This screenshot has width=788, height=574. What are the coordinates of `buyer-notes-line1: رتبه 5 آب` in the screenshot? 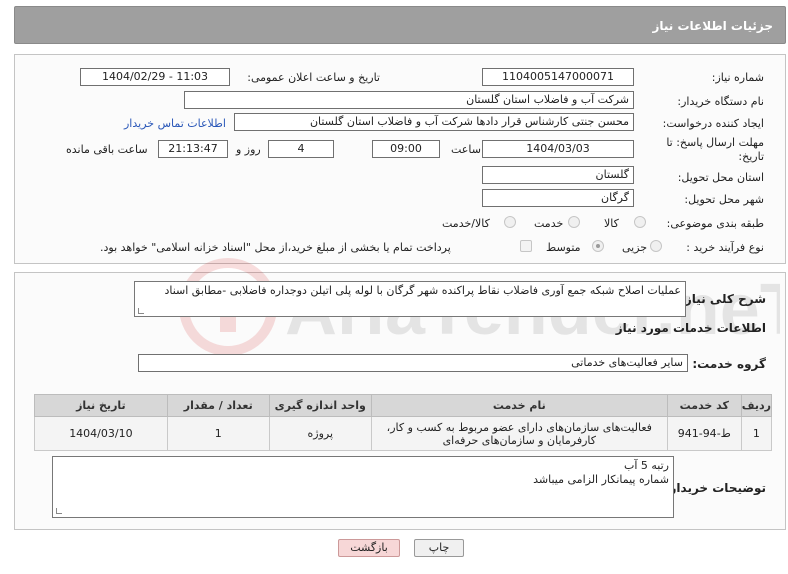 It's located at (646, 465).